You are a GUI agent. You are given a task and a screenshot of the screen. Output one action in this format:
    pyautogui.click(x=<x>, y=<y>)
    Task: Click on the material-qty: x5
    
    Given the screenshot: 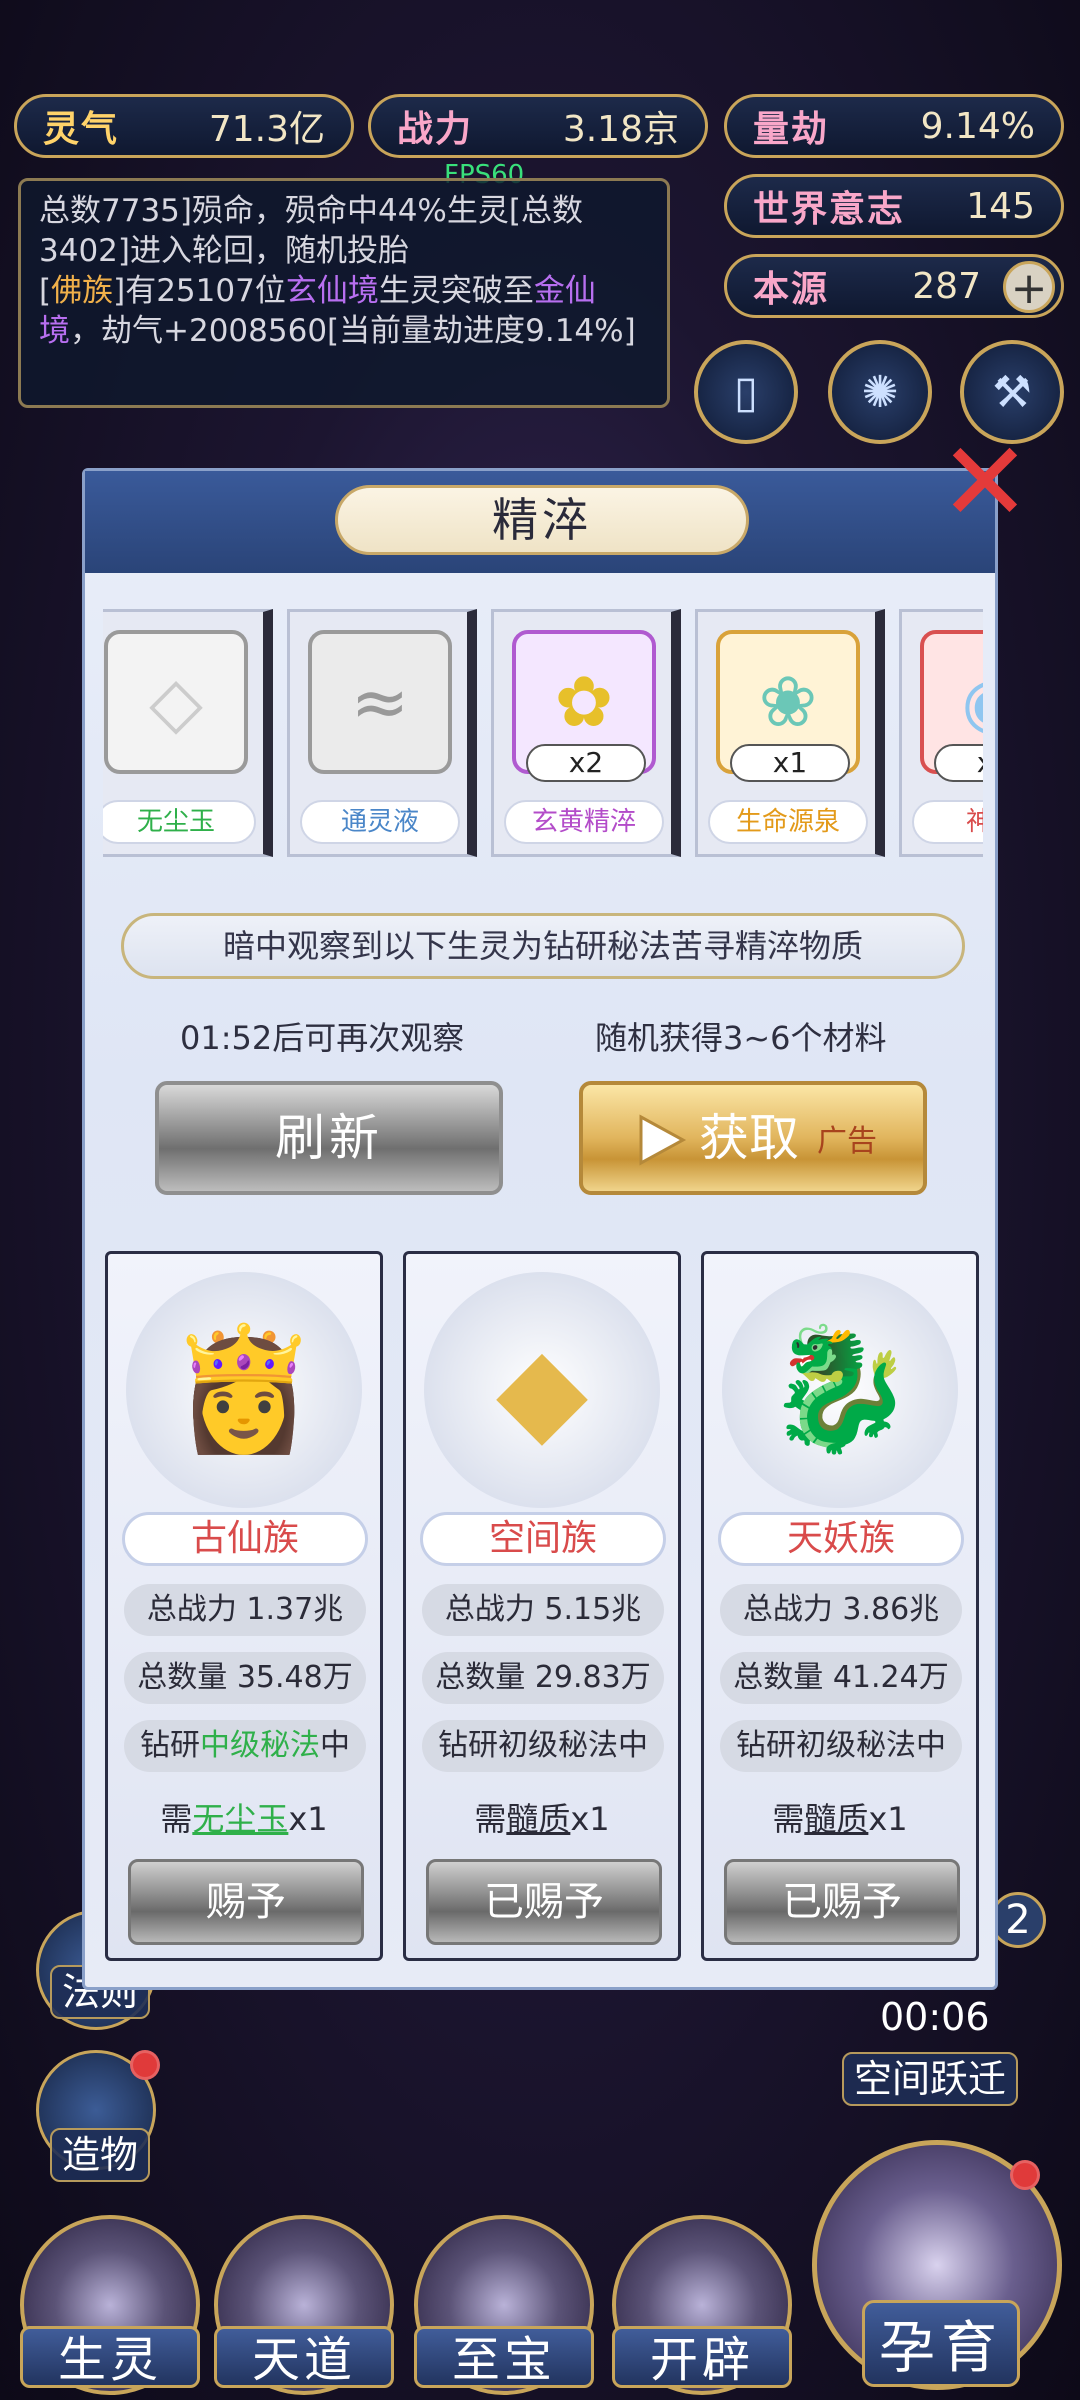 What is the action you would take?
    pyautogui.click(x=958, y=763)
    